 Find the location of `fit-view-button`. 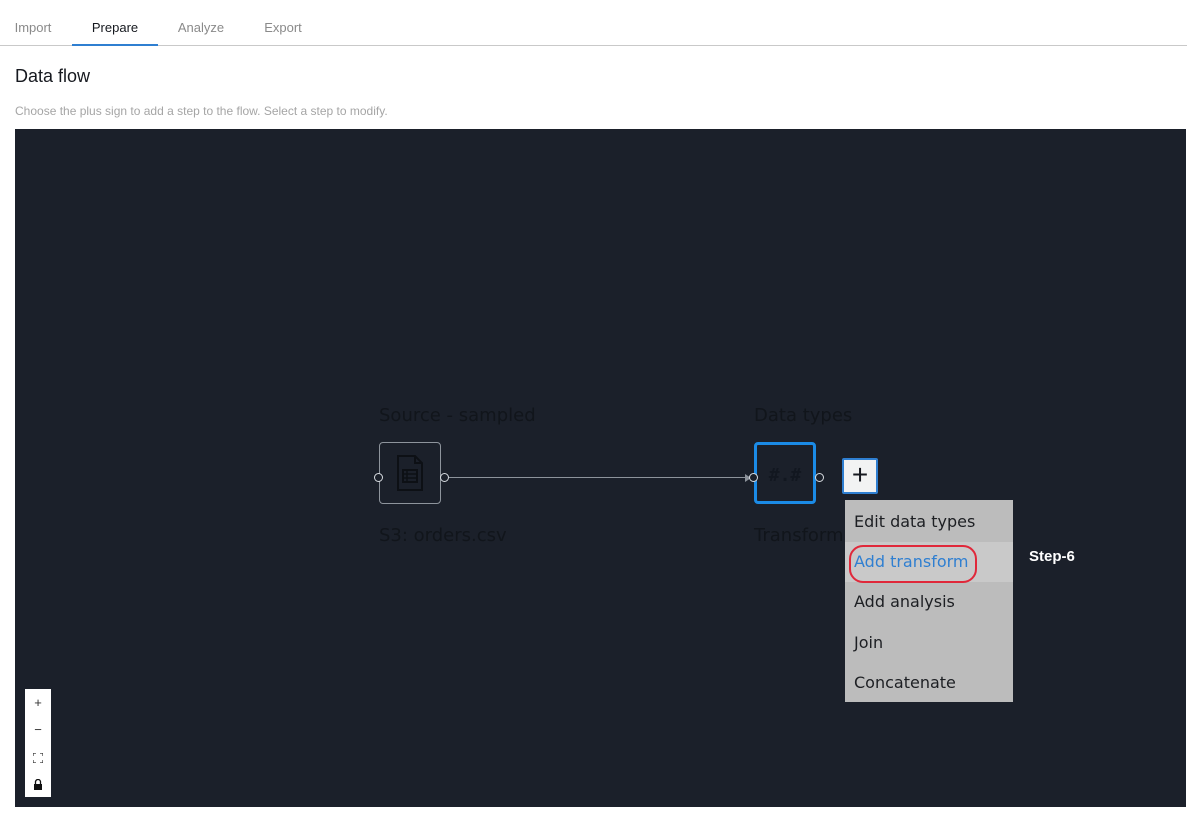

fit-view-button is located at coordinates (38, 756).